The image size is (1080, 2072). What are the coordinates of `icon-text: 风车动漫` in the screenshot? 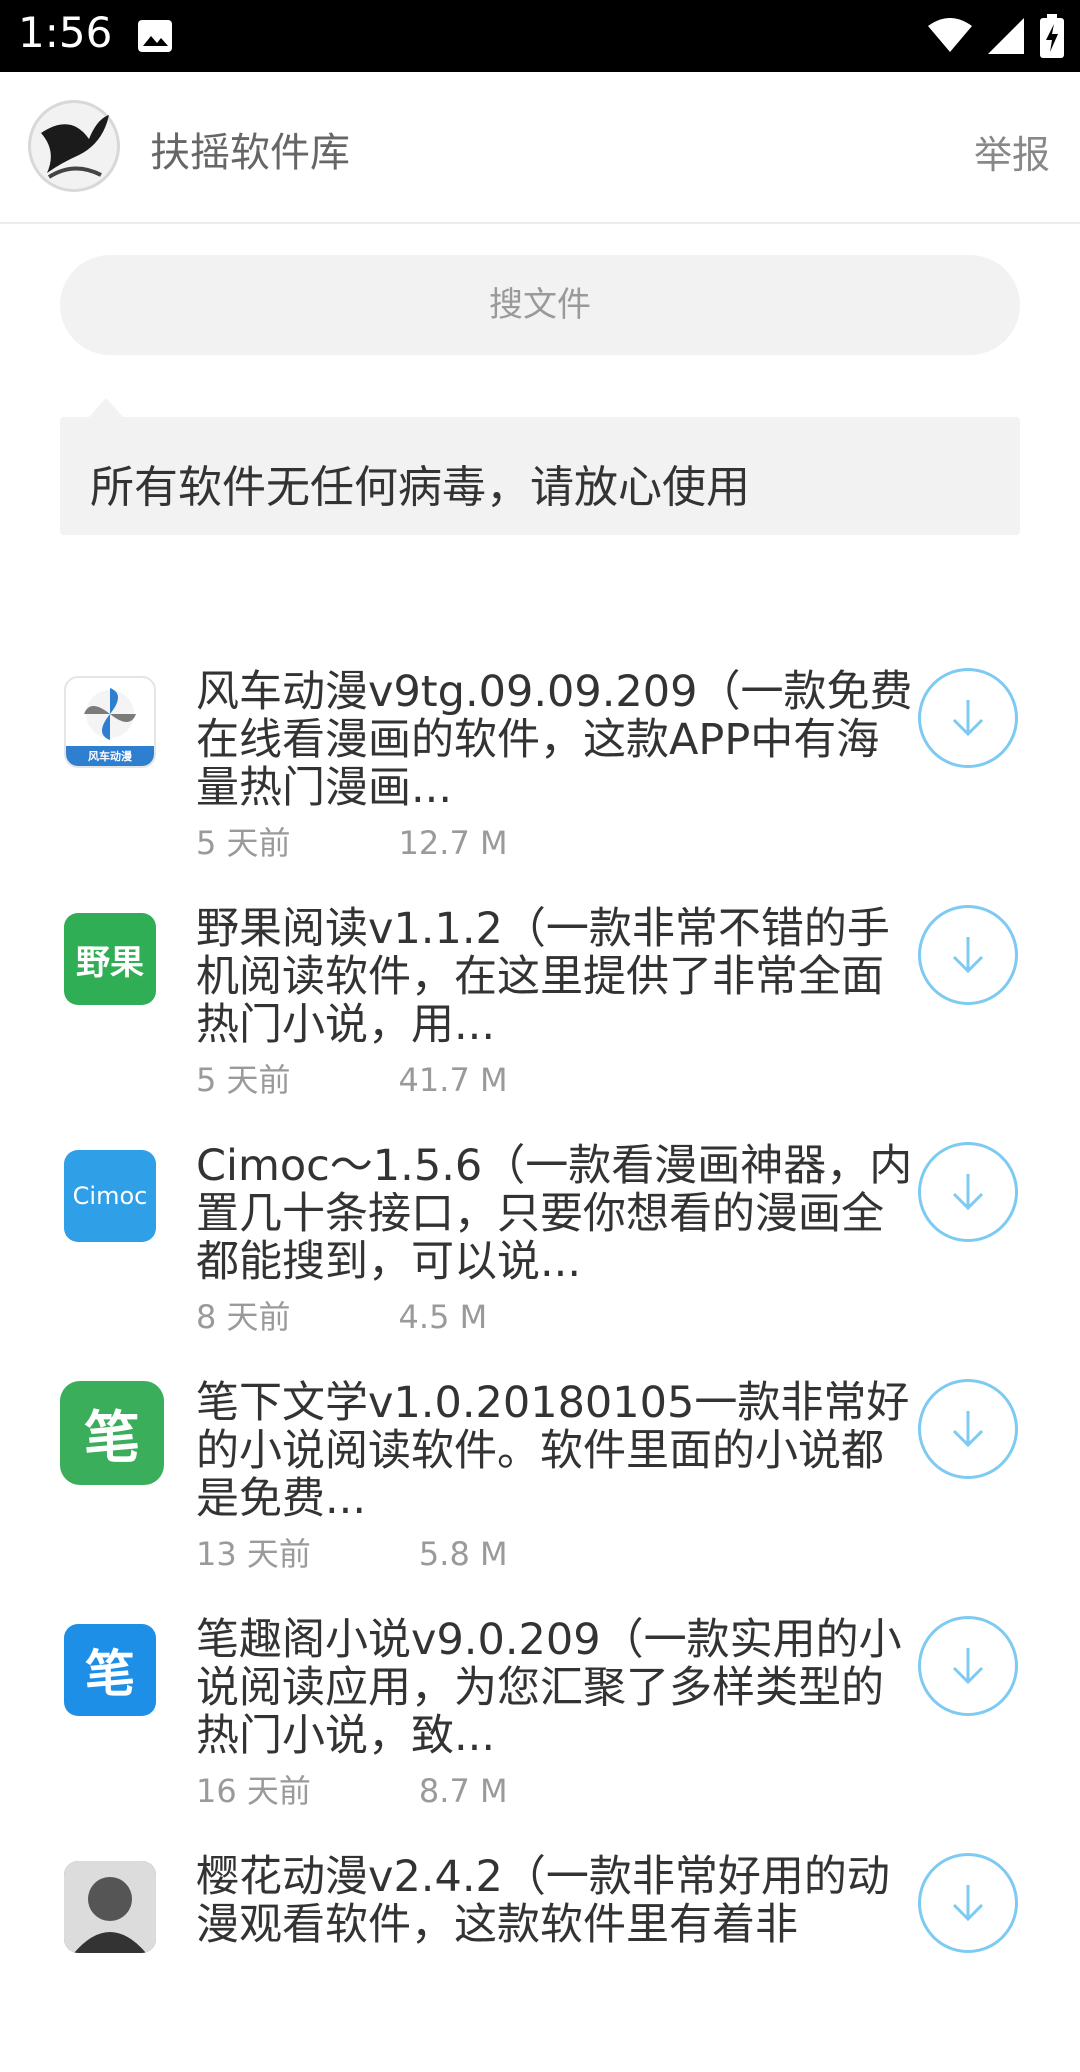 It's located at (110, 756).